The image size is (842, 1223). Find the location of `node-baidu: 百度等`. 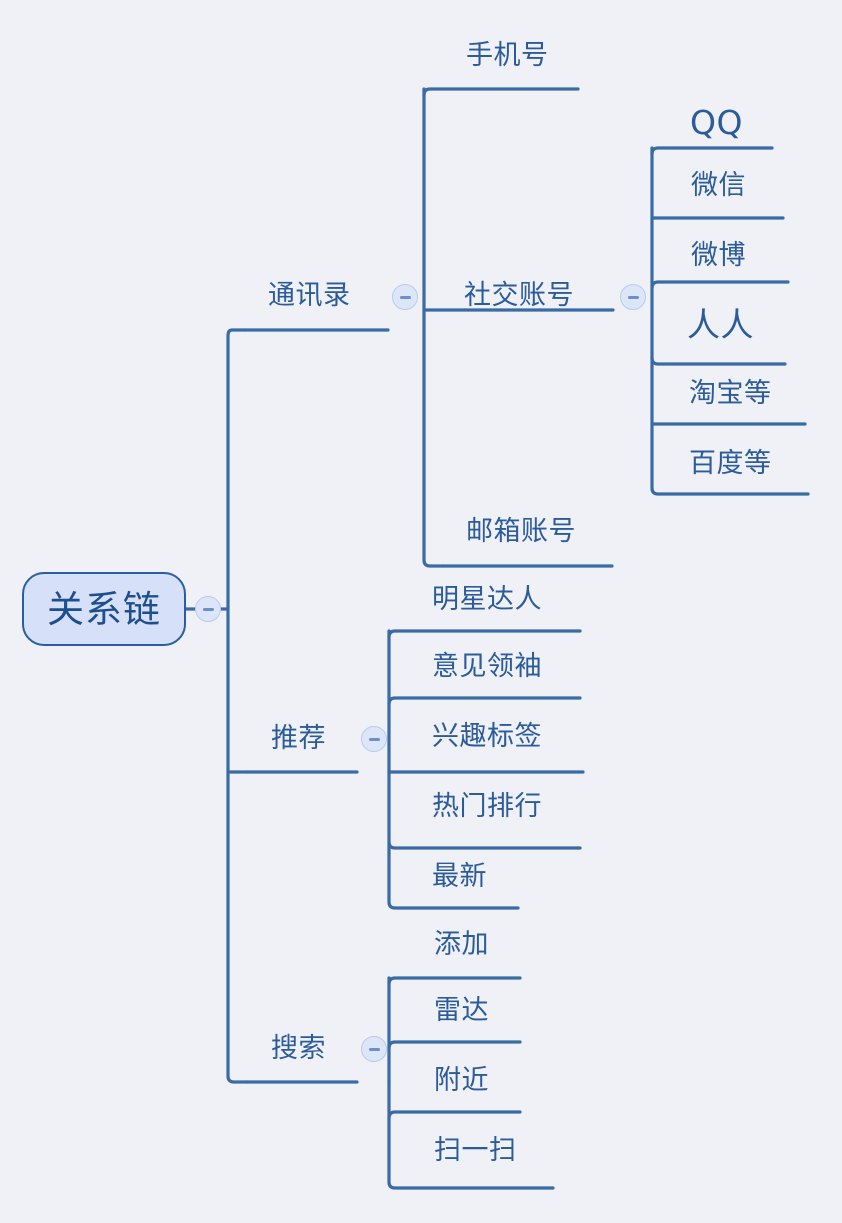

node-baidu: 百度等 is located at coordinates (730, 463).